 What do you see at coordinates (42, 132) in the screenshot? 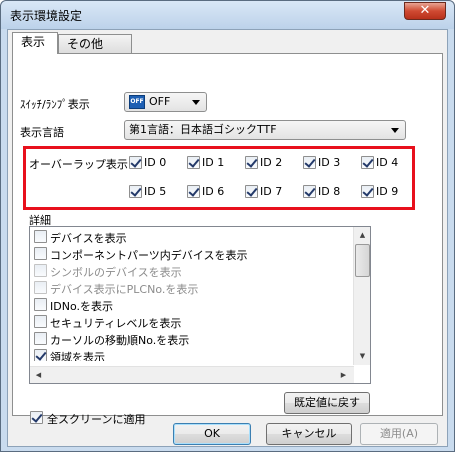
I see `display-language-label: 表示言語` at bounding box center [42, 132].